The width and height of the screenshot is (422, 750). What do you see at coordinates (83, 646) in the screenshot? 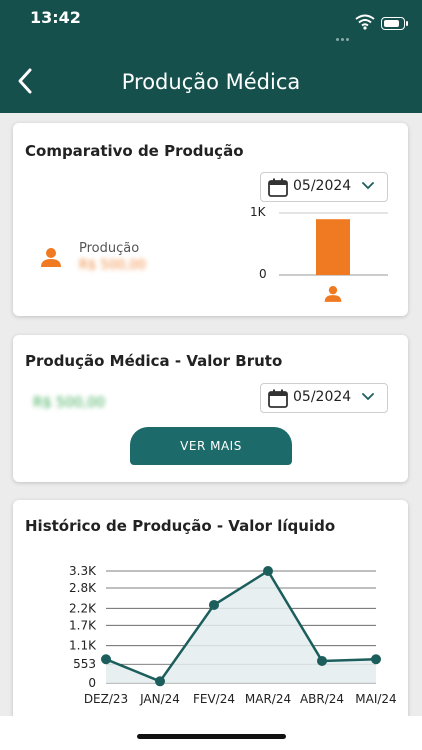
I see `y-tick-label: 1.1K` at bounding box center [83, 646].